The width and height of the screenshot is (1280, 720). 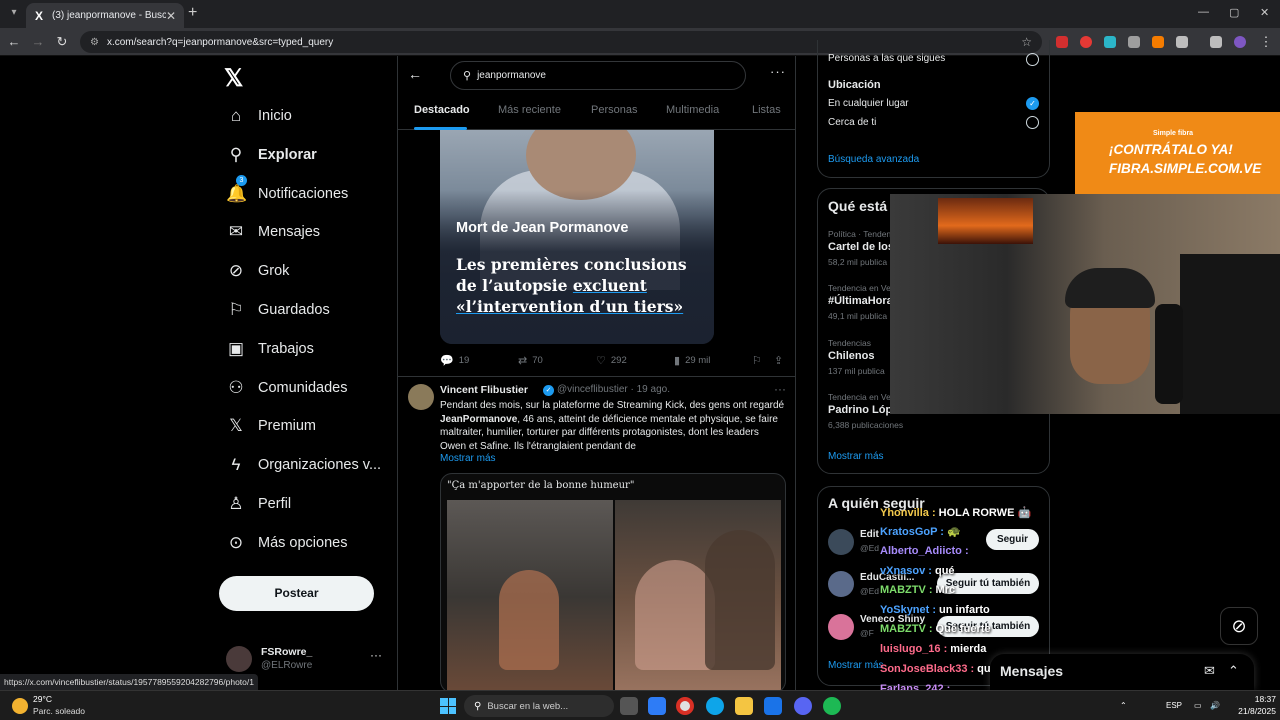 I want to click on clock-time: 18:37, so click(x=1260, y=699).